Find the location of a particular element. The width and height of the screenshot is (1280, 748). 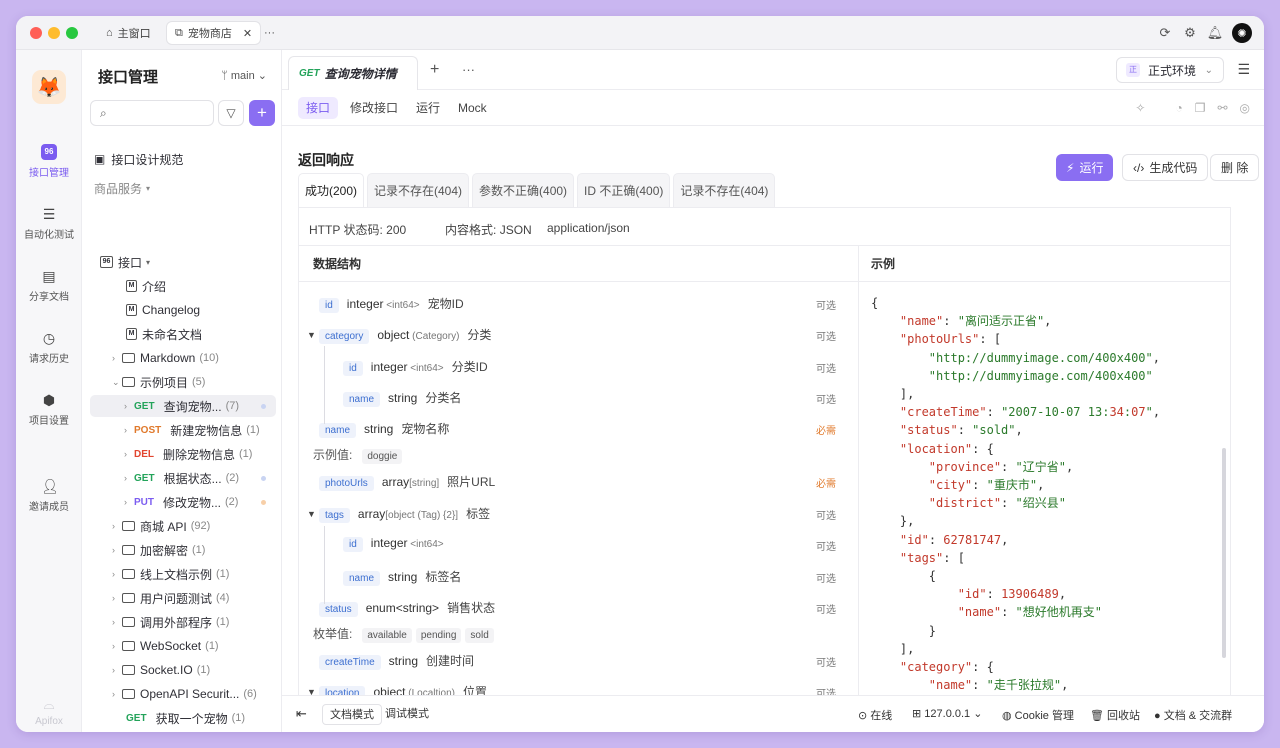

run-button: ⚡︎ 运行 is located at coordinates (1085, 167).